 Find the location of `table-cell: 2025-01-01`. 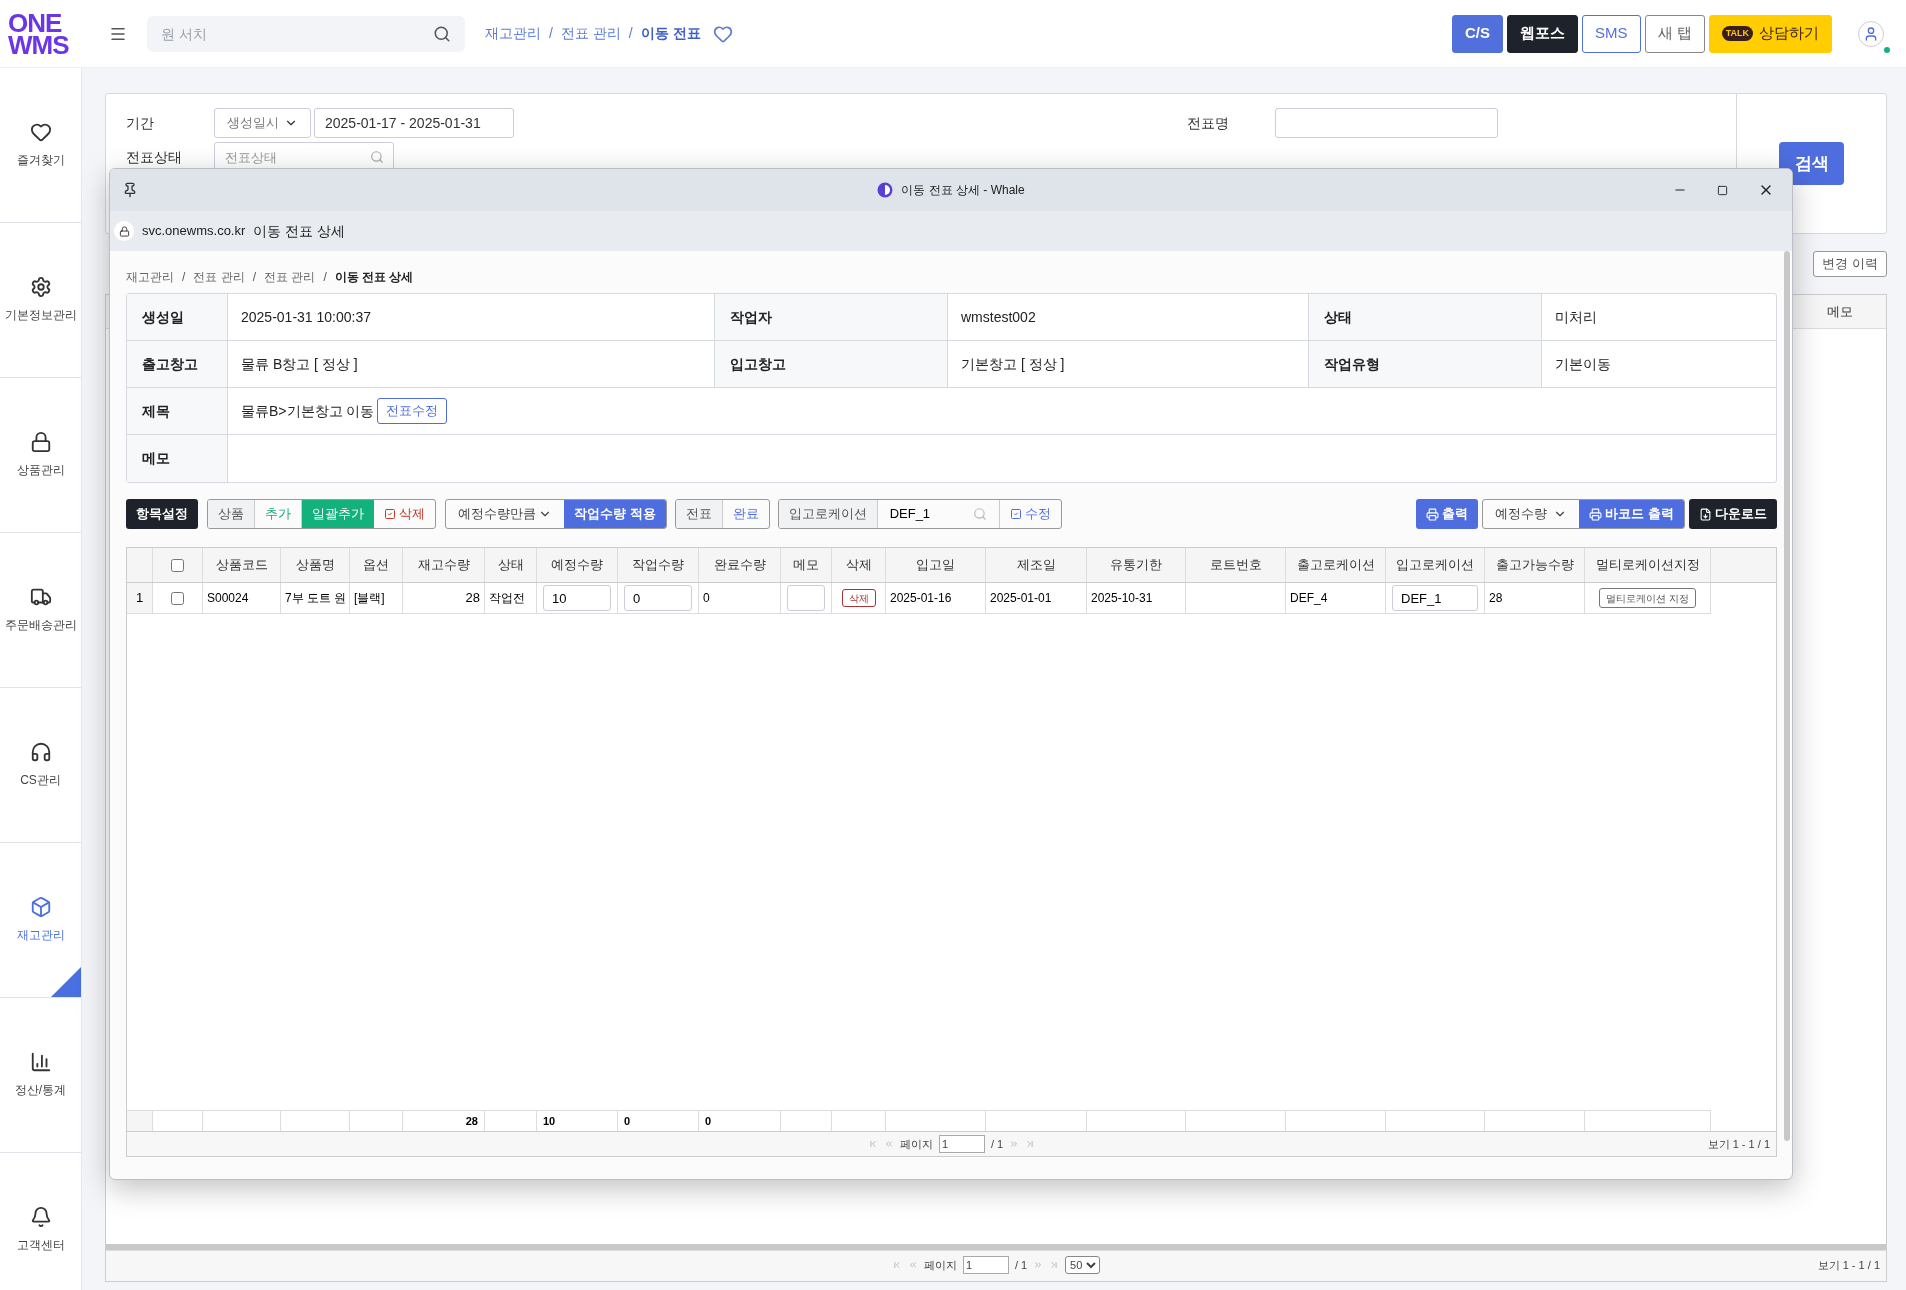

table-cell: 2025-01-01 is located at coordinates (1036, 598).